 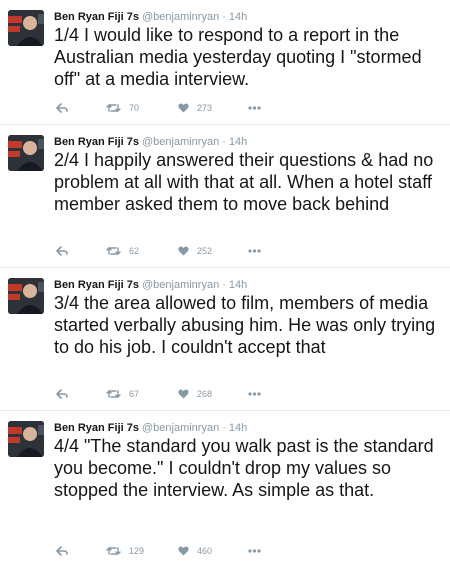 What do you see at coordinates (195, 551) in the screenshot?
I see `like-button: 460` at bounding box center [195, 551].